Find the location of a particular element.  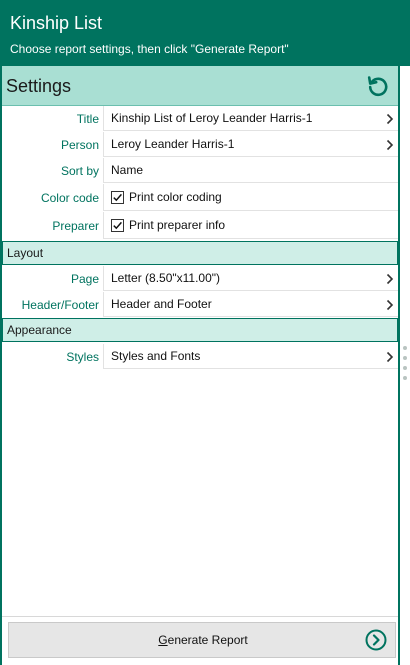

settings-header: Settings is located at coordinates (200, 86).